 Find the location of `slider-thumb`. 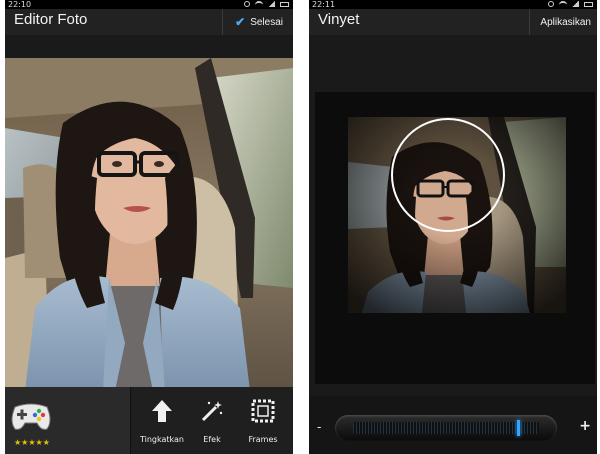

slider-thumb is located at coordinates (518, 428).